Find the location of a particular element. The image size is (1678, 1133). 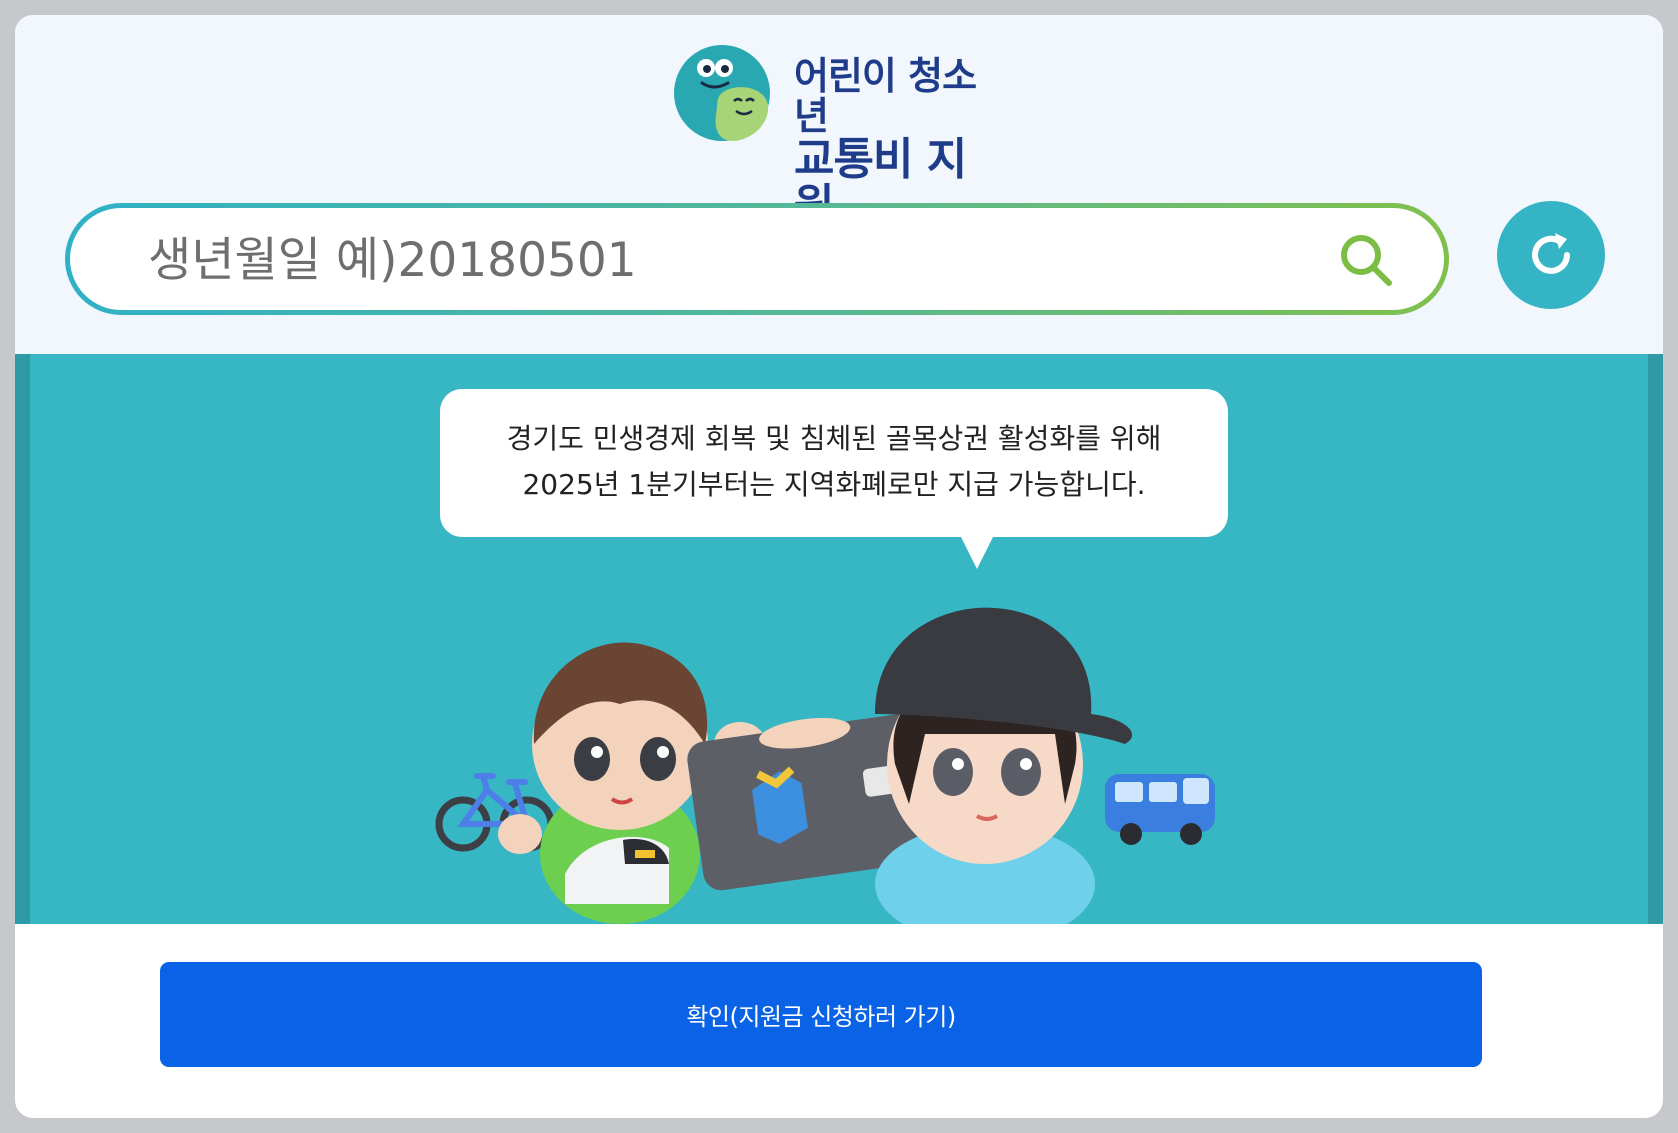

kids-transport-illustration is located at coordinates (825, 765).